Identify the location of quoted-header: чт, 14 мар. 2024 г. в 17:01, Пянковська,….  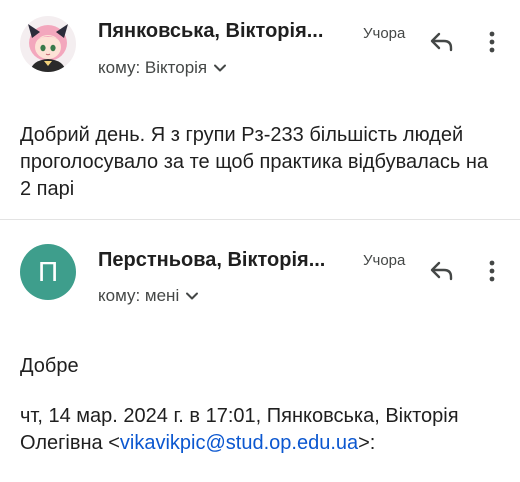
(265, 430).